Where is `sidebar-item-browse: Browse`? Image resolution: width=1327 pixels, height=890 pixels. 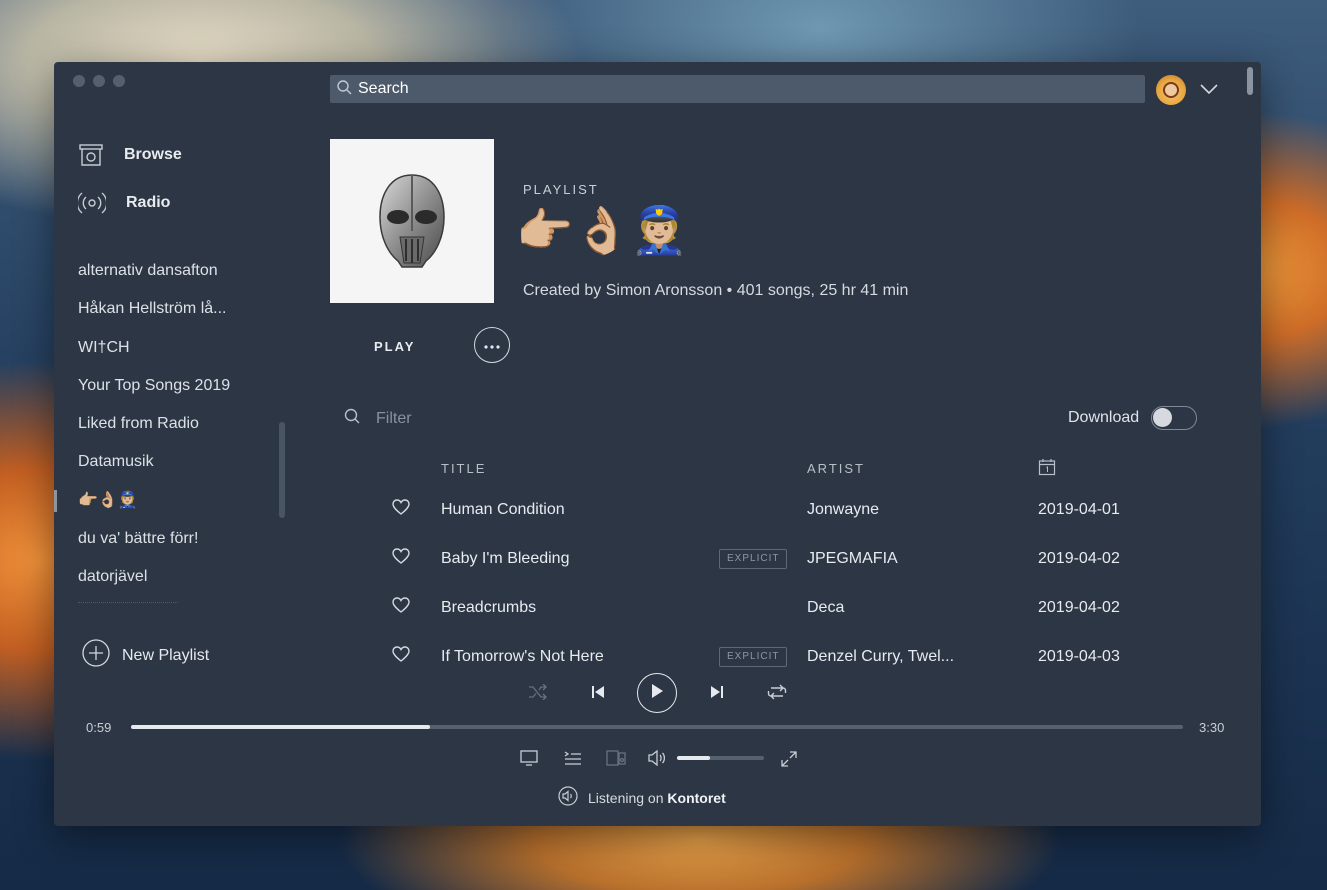
sidebar-item-browse: Browse is located at coordinates (130, 155).